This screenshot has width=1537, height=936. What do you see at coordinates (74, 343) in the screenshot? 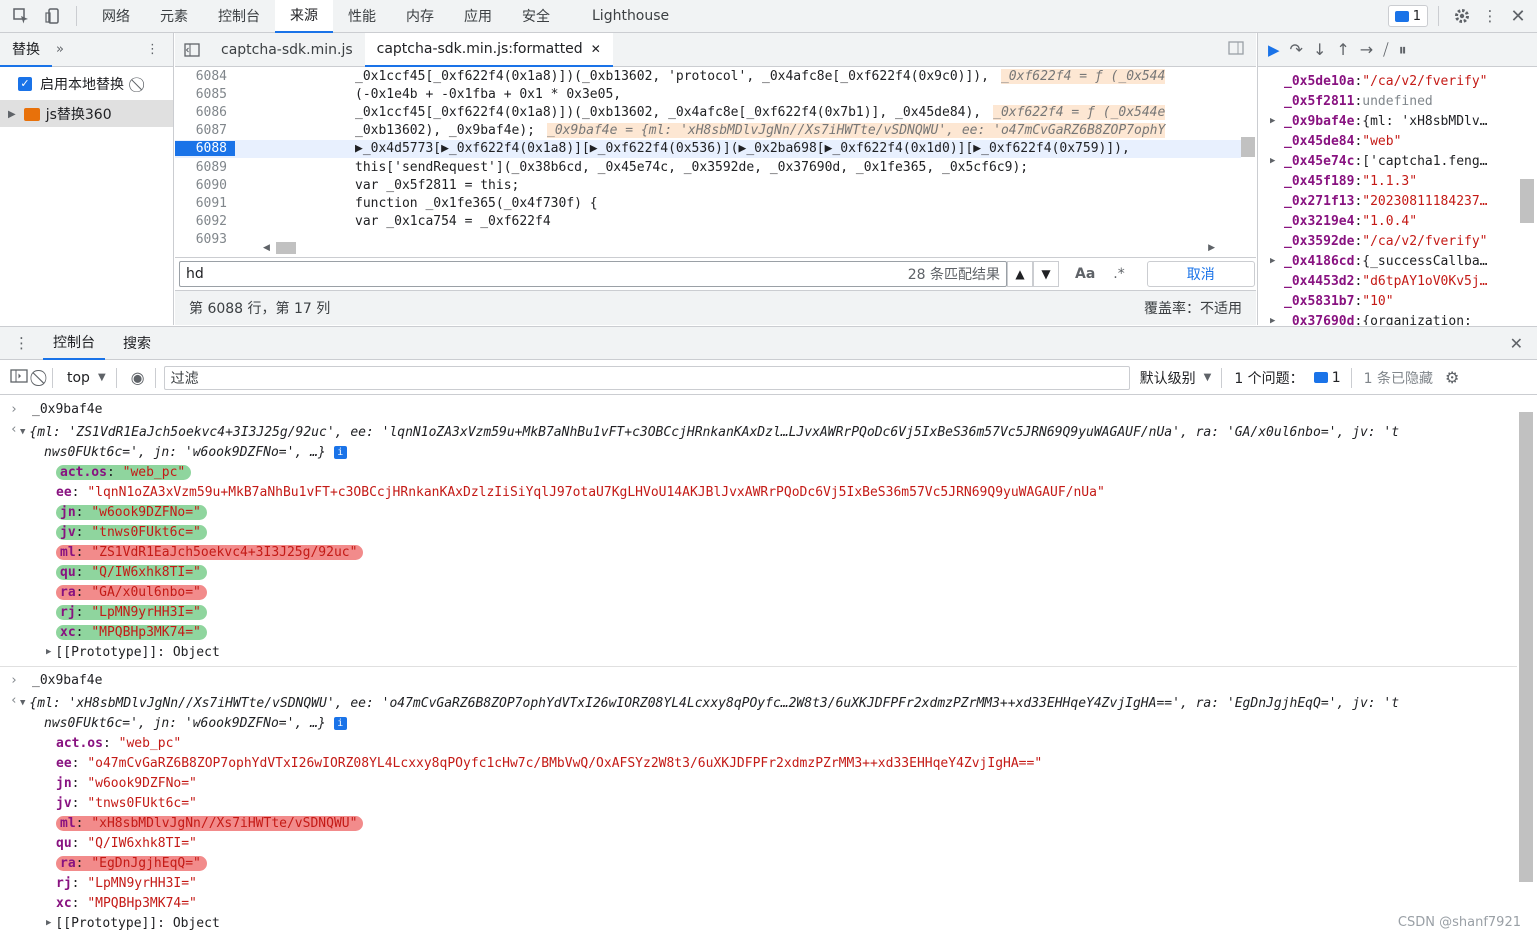
I see `drawer-tab-console: 控制台` at bounding box center [74, 343].